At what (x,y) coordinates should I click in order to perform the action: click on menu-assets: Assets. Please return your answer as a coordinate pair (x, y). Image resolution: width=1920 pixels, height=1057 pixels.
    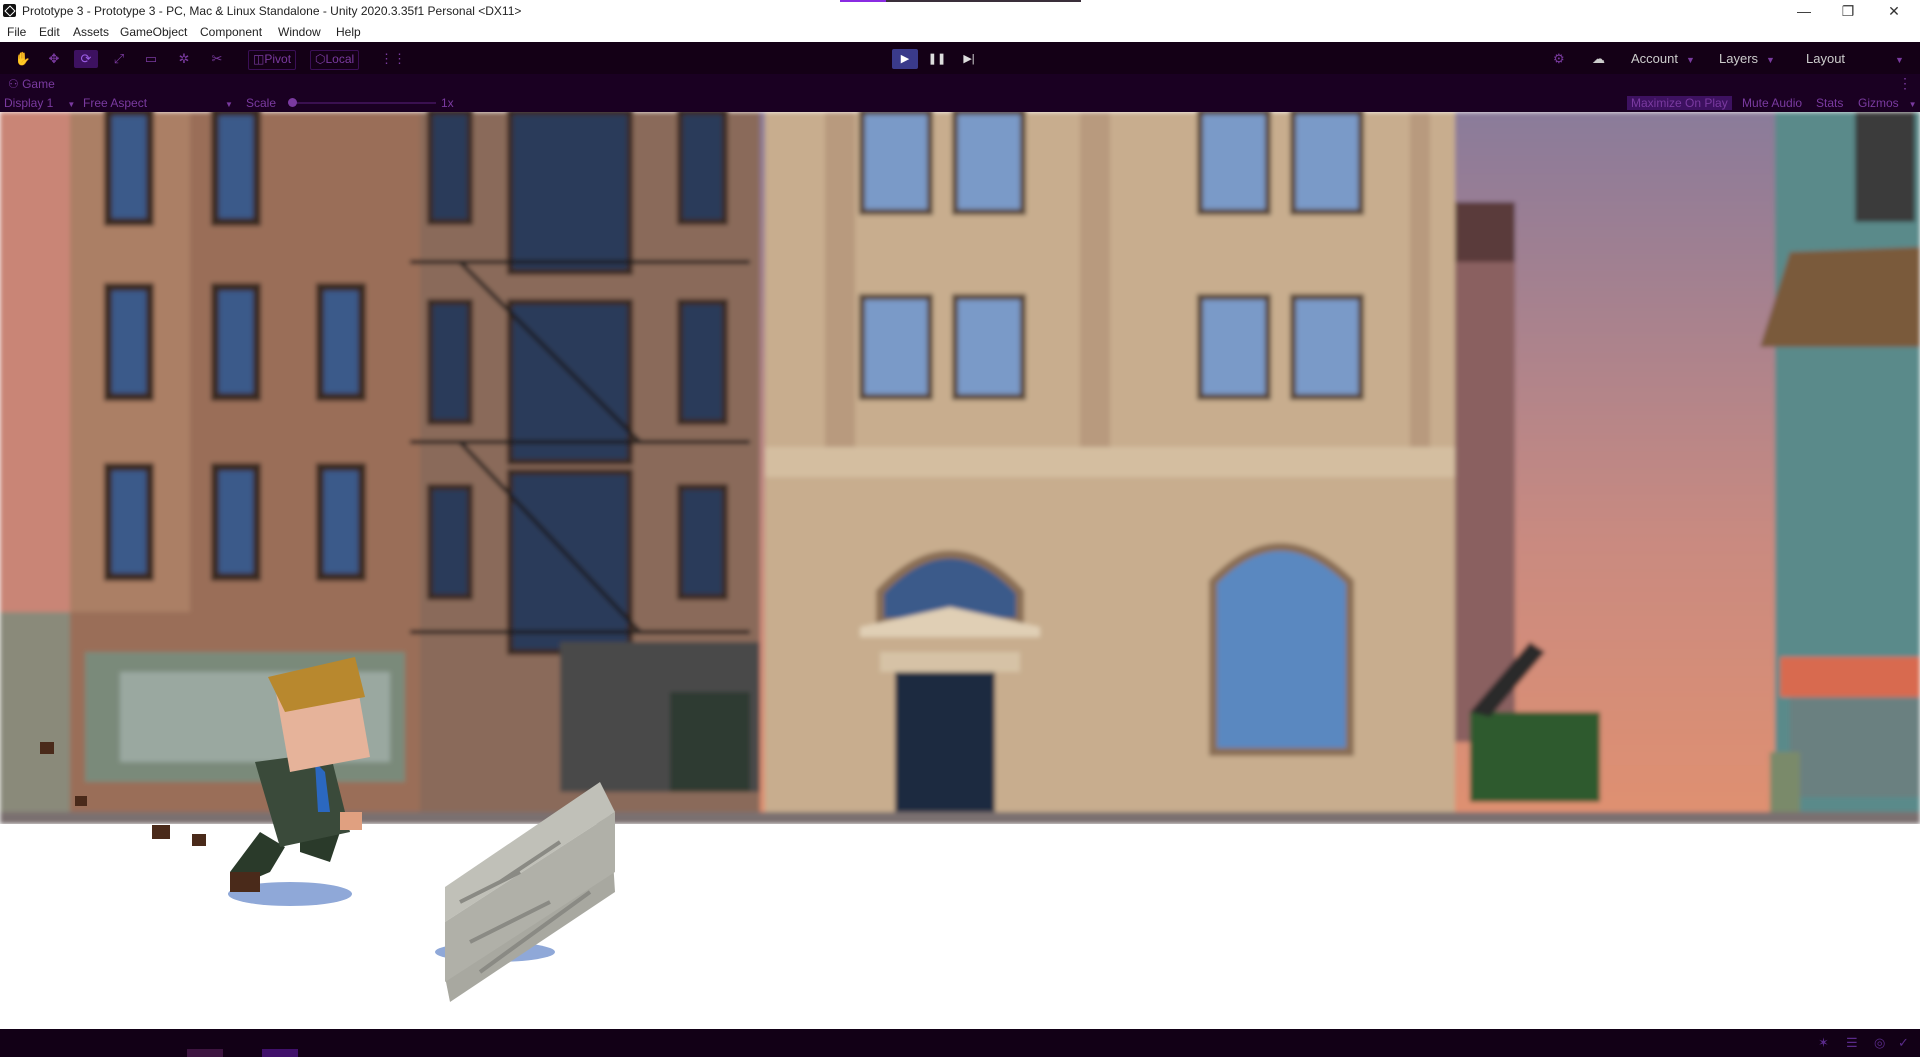
    Looking at the image, I should click on (91, 32).